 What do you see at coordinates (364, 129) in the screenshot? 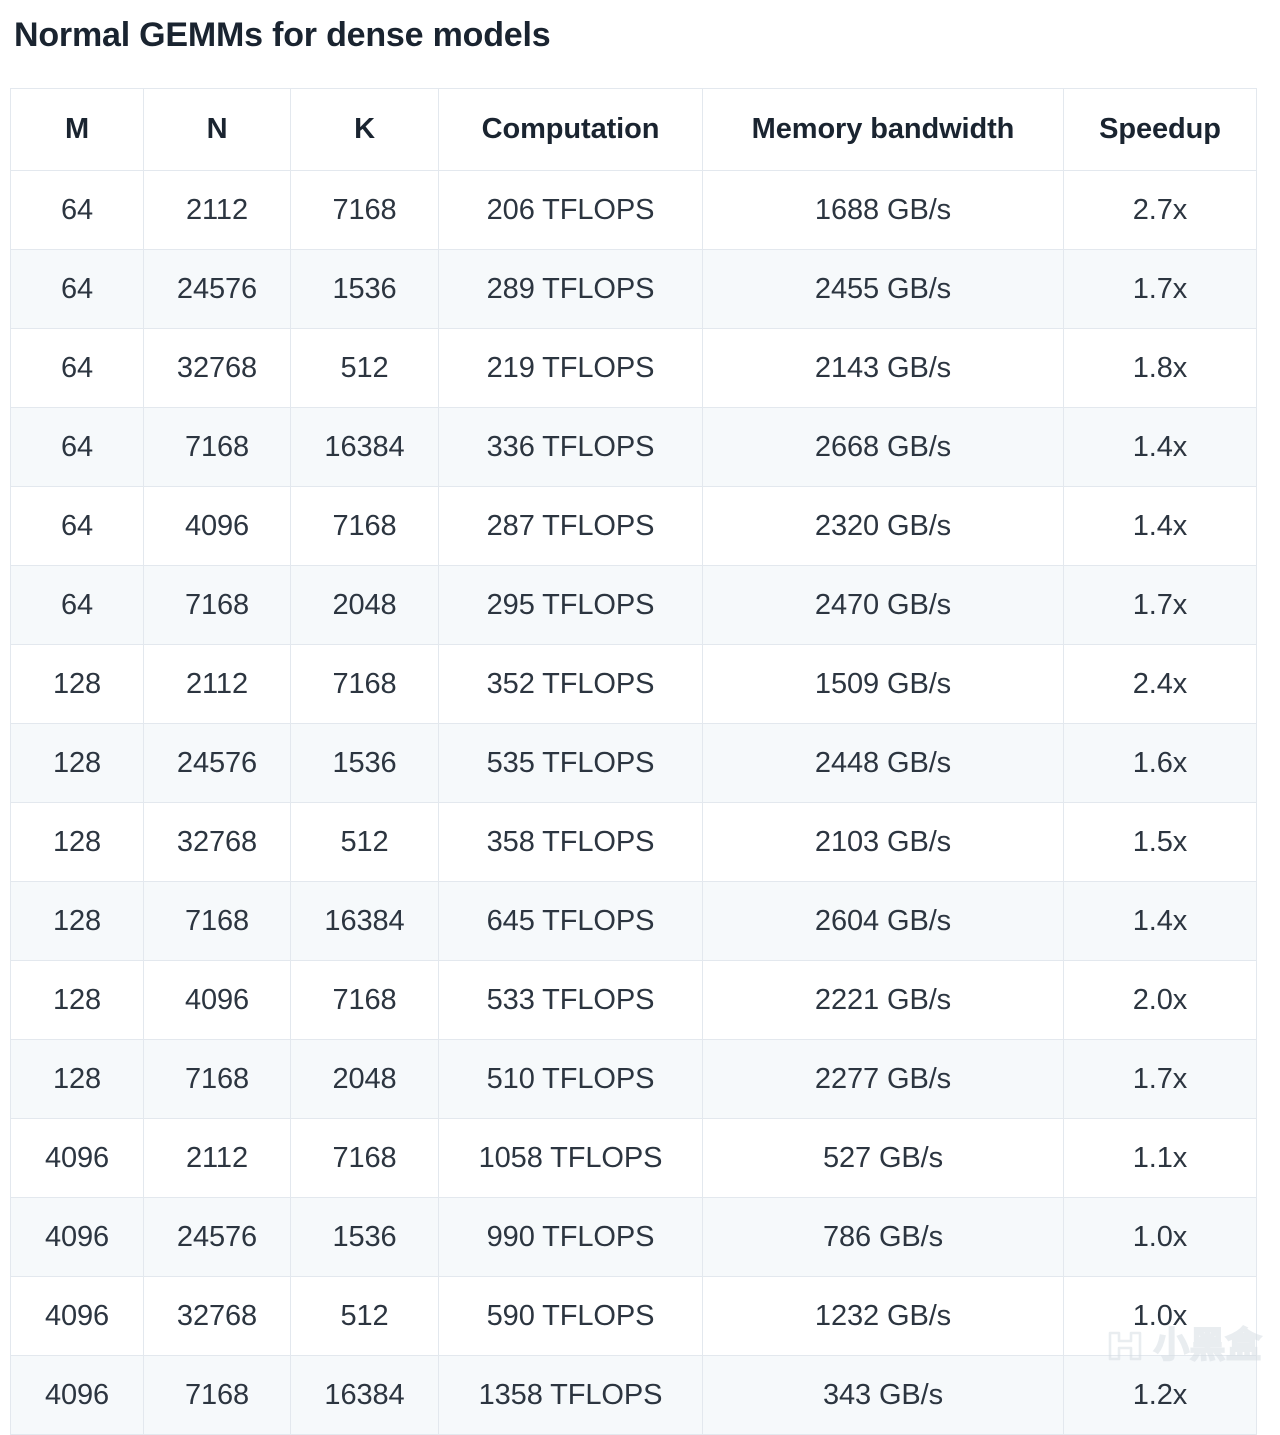
I see `column-header-k: K` at bounding box center [364, 129].